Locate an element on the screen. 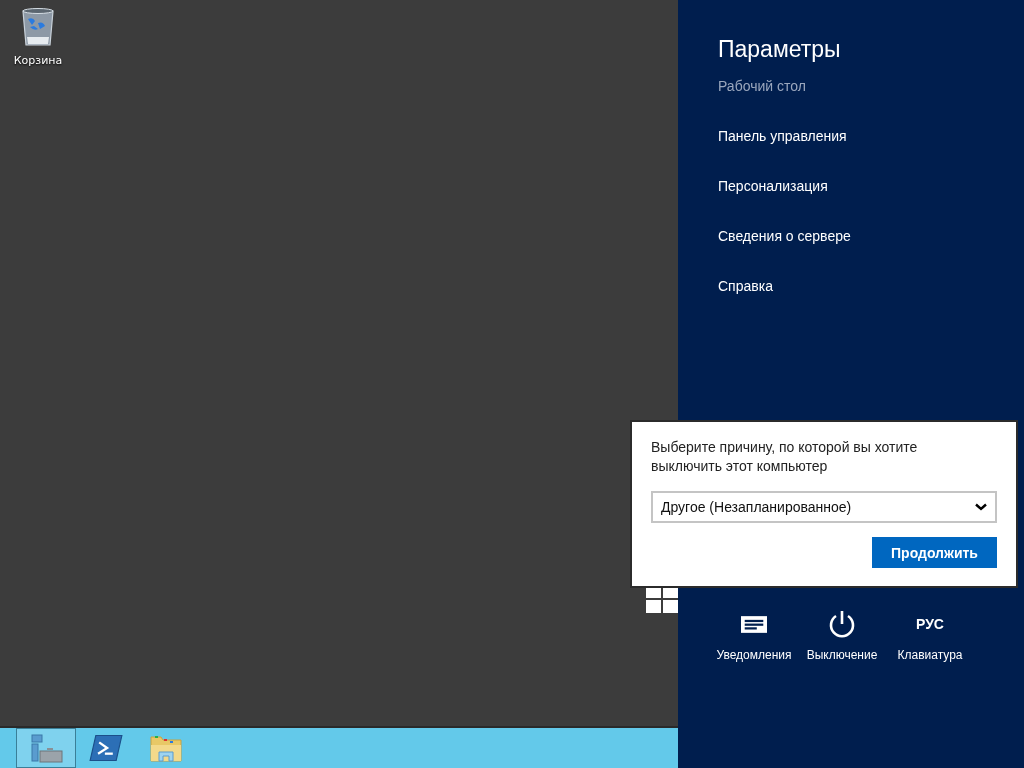 This screenshot has height=768, width=1024. reason-dropdown: Другое (Незапланированное) is located at coordinates (824, 507).